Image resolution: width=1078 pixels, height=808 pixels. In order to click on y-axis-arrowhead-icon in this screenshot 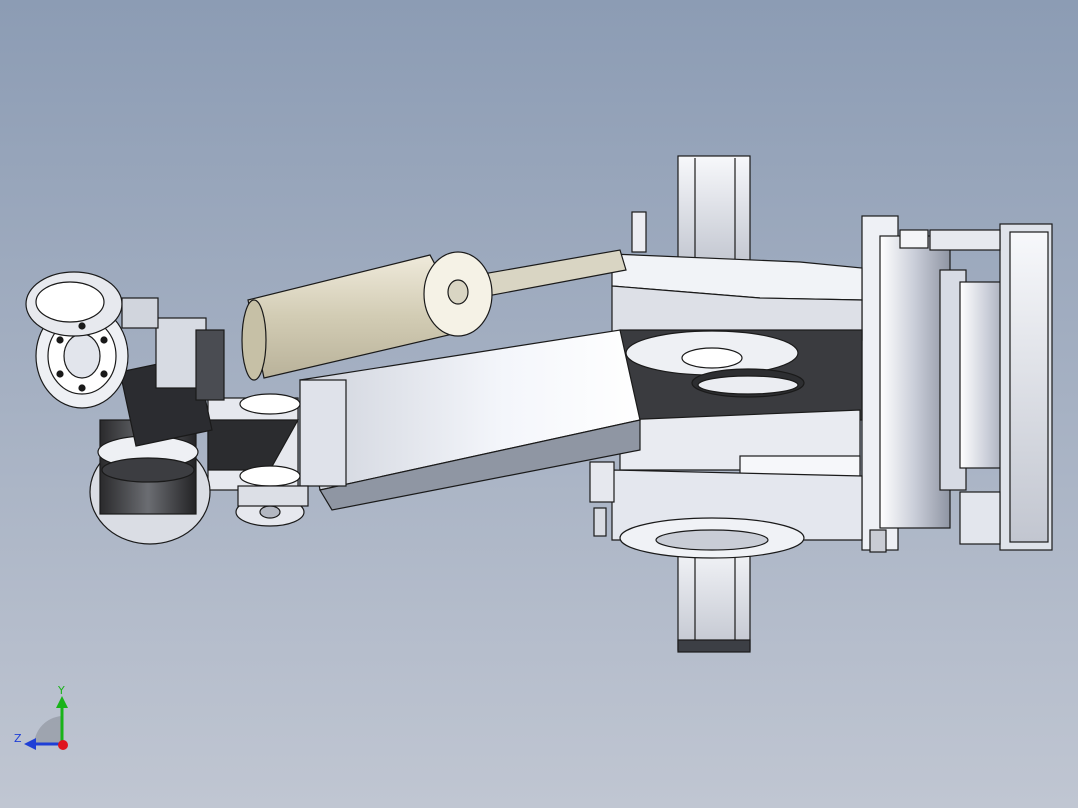, I will do `click(62, 702)`.